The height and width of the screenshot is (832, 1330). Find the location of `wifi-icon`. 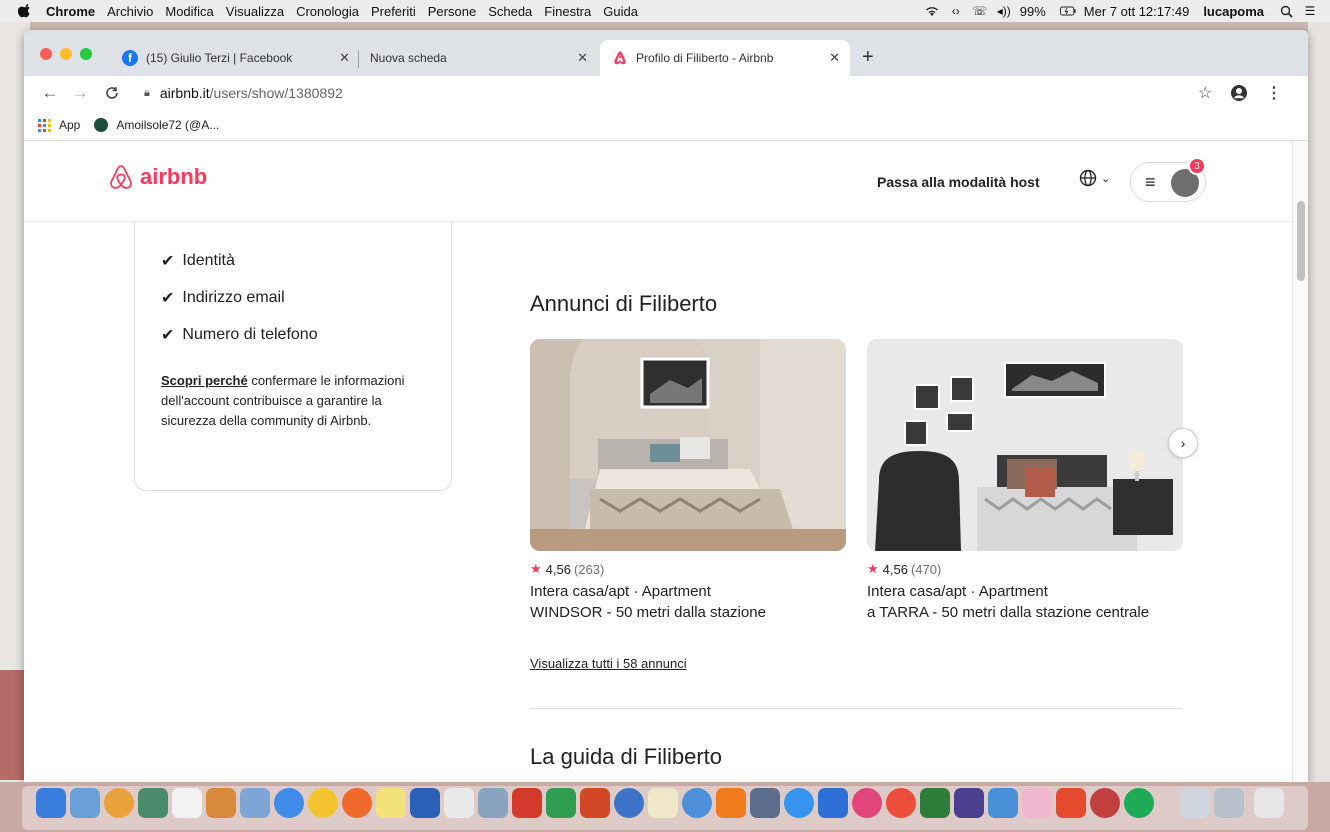

wifi-icon is located at coordinates (932, 11).